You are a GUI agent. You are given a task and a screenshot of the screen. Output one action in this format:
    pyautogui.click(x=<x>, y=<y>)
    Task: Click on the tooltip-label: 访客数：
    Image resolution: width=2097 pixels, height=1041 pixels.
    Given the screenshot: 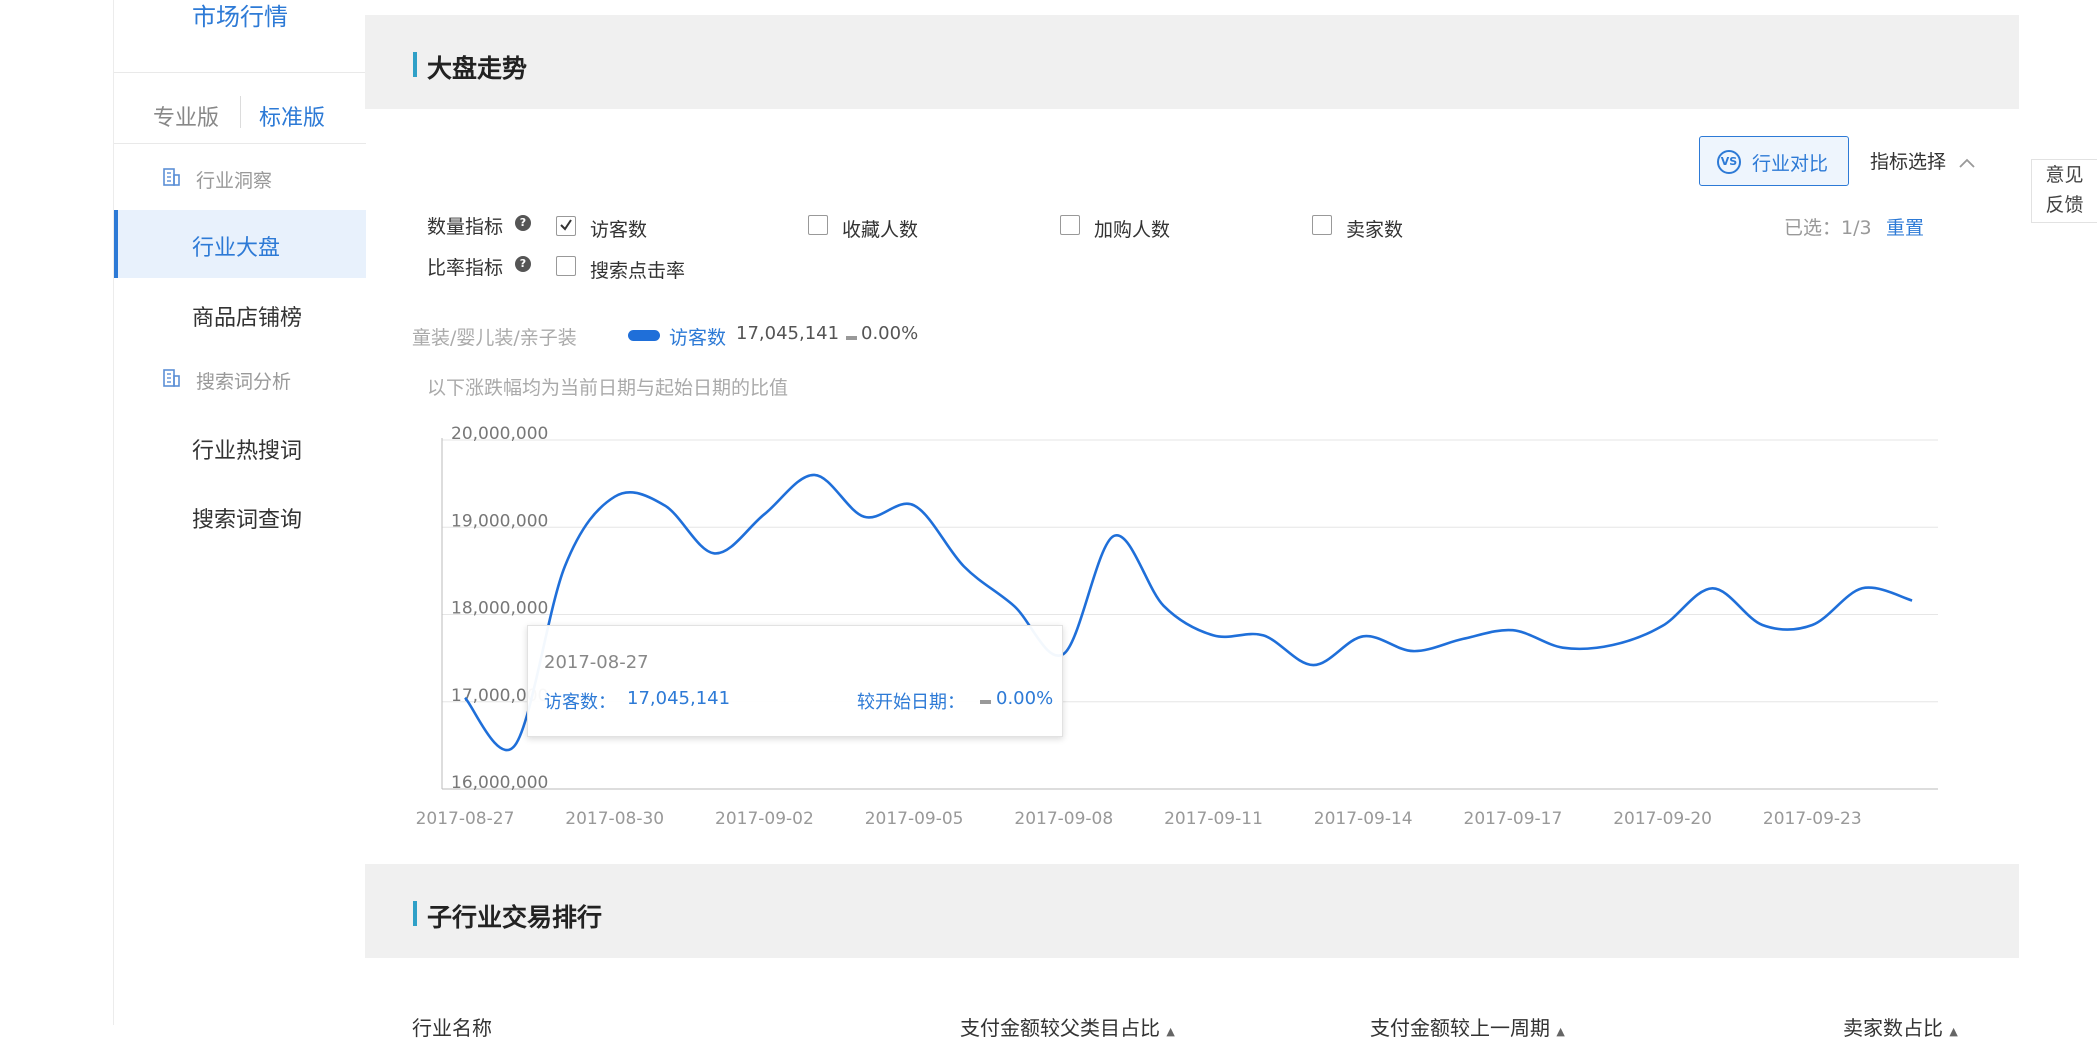 What is the action you would take?
    pyautogui.click(x=580, y=702)
    